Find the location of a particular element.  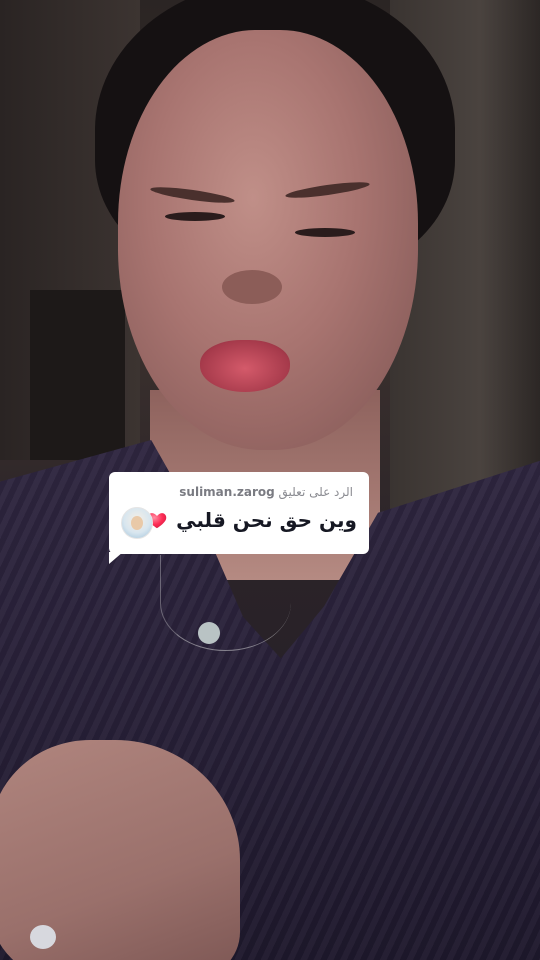

reply-body: وين حق نحن قلبي is located at coordinates (240, 520).